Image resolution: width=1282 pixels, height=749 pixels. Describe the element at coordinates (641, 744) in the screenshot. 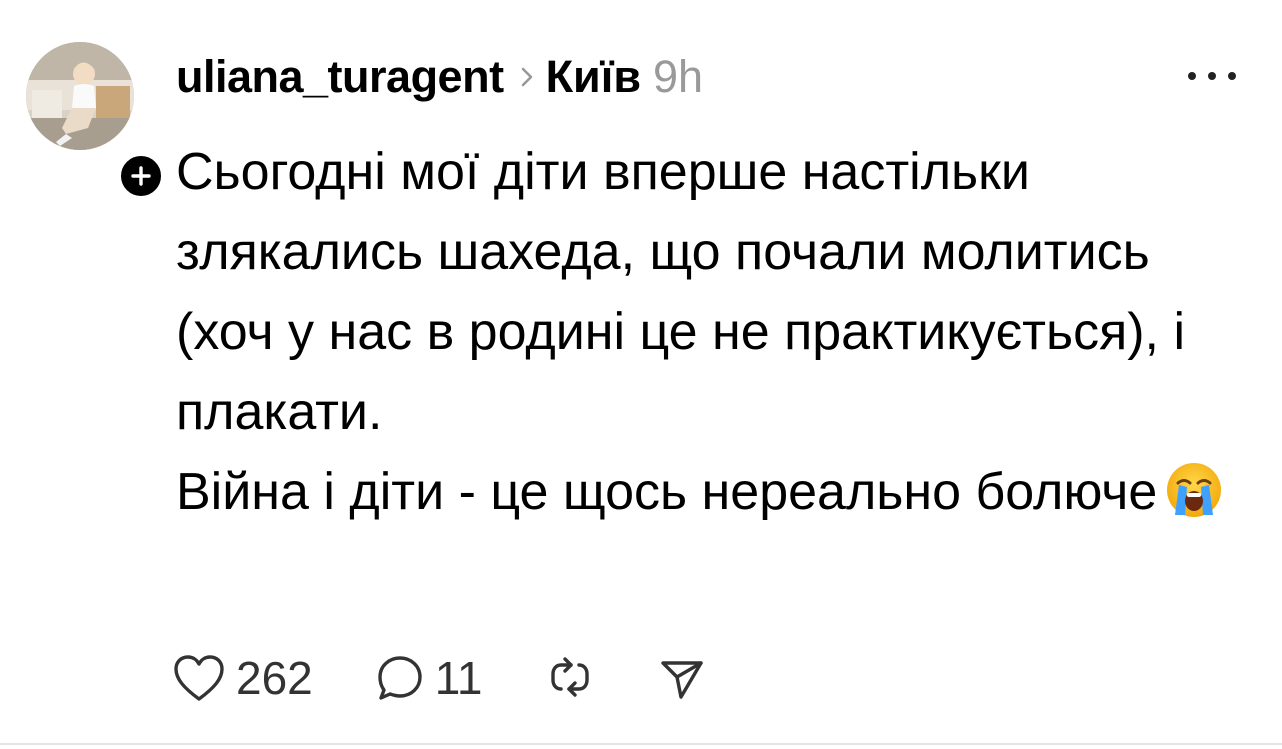

I see `post-divider` at that location.